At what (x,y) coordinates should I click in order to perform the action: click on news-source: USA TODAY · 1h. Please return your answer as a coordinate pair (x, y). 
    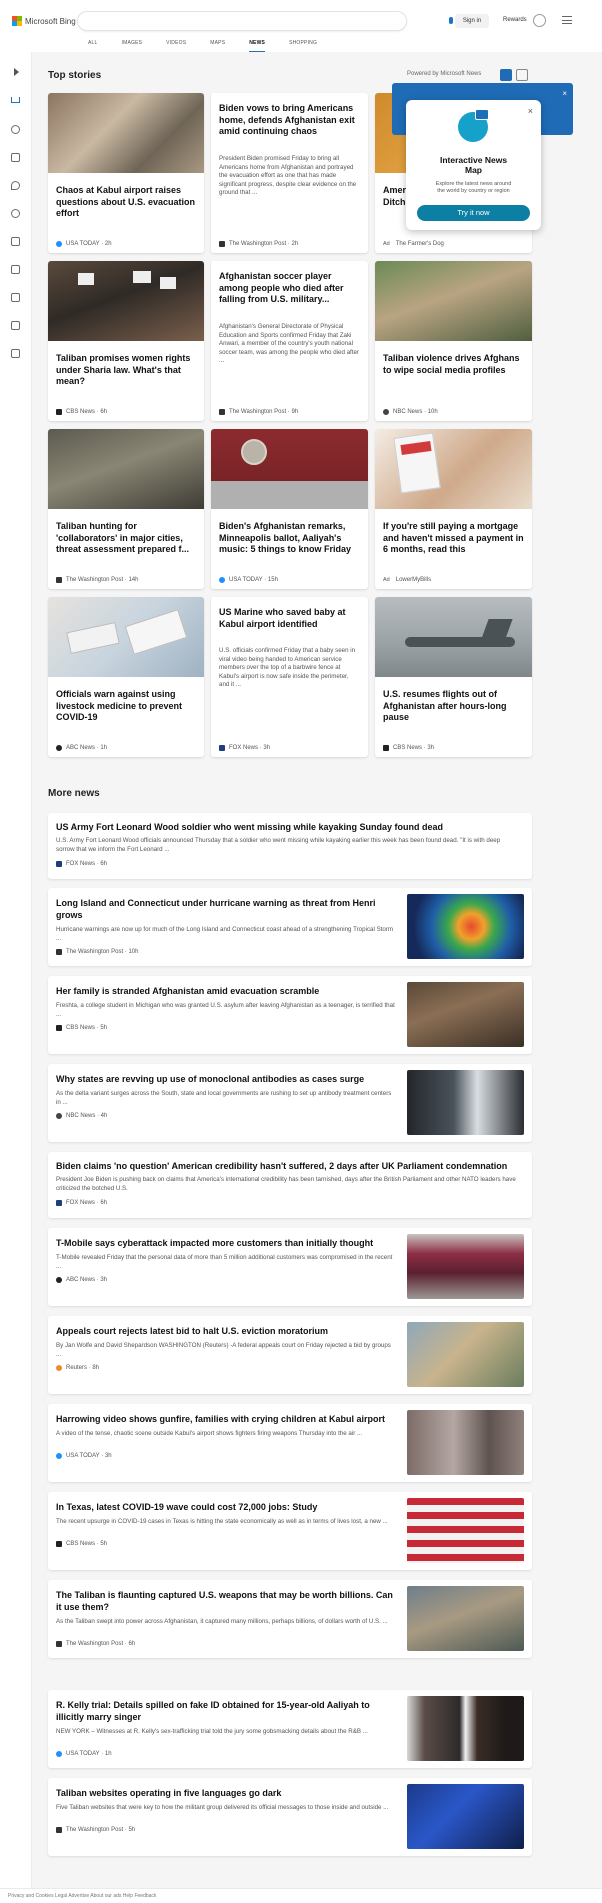
    Looking at the image, I should click on (84, 1754).